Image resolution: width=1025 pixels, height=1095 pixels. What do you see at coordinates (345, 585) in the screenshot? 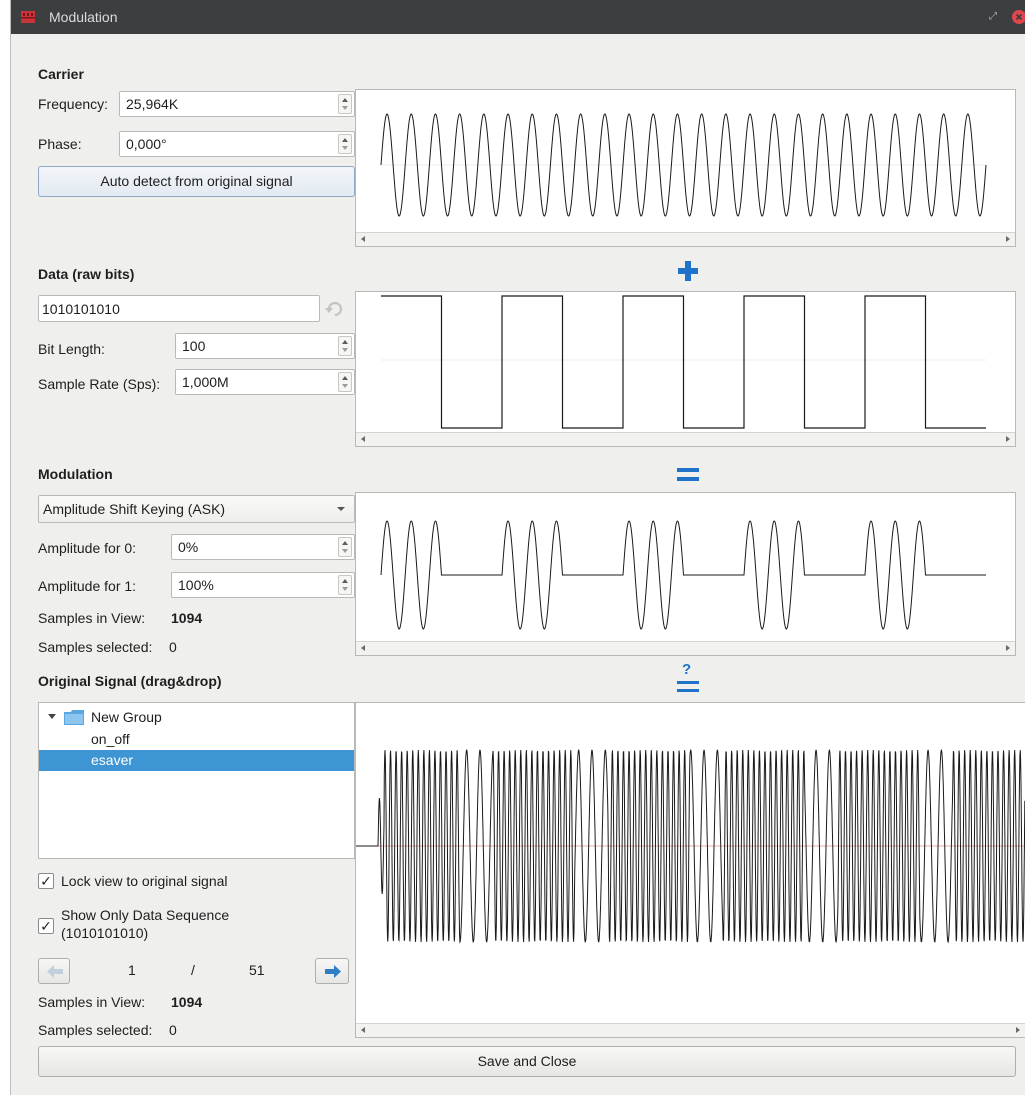
I see `amplitude-1-stepper` at bounding box center [345, 585].